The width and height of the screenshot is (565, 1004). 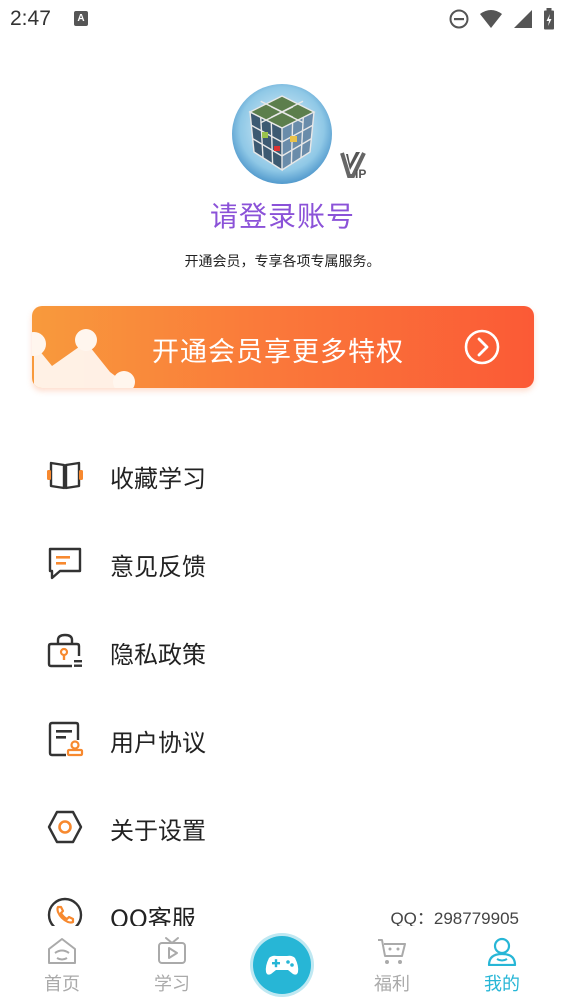 I want to click on agreement-icon, so click(x=66, y=739).